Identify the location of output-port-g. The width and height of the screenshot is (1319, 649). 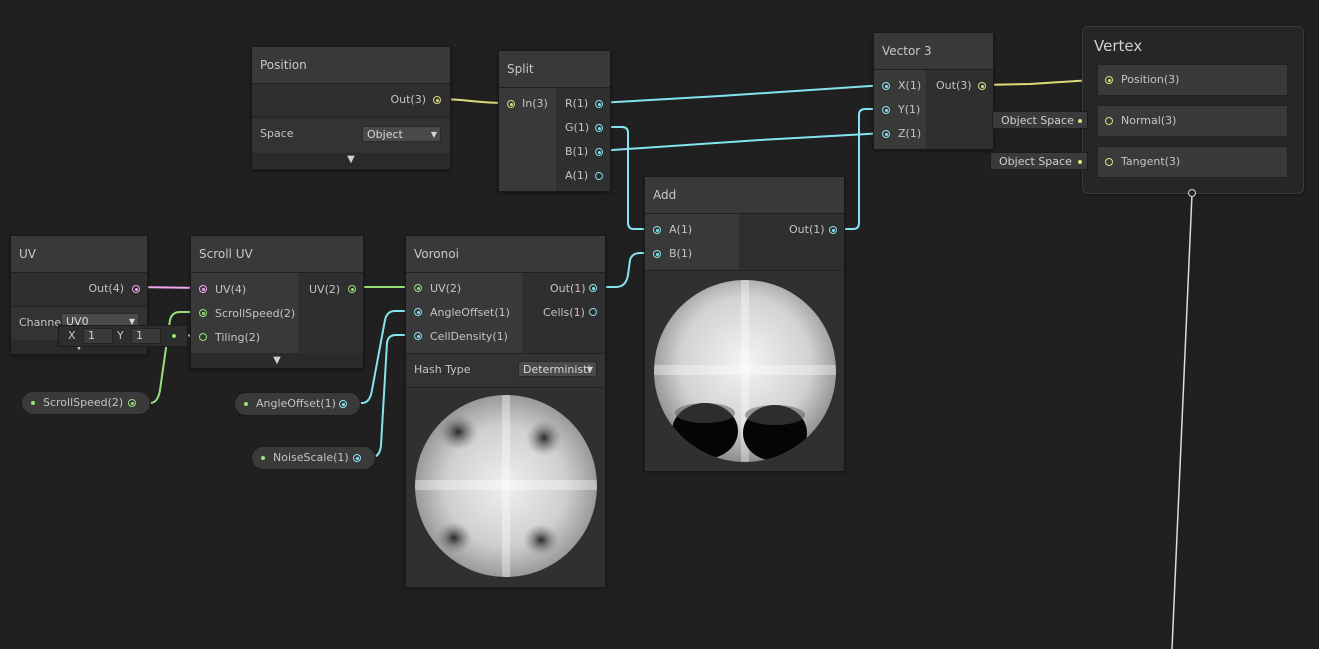
(599, 128).